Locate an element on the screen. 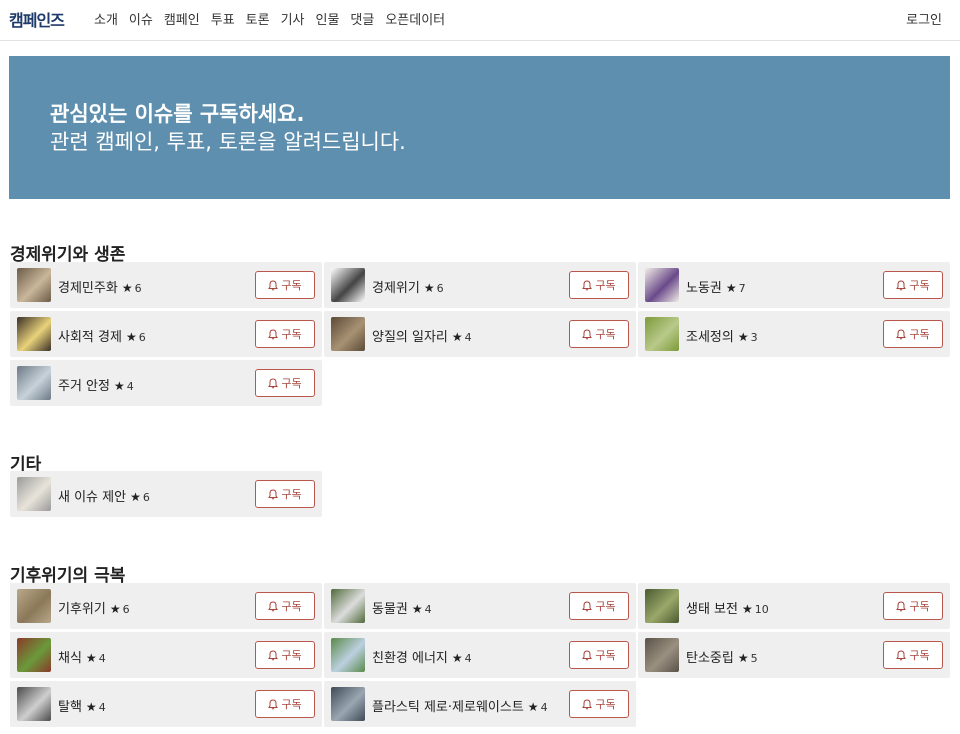  subscriber-count: 5 is located at coordinates (754, 658).